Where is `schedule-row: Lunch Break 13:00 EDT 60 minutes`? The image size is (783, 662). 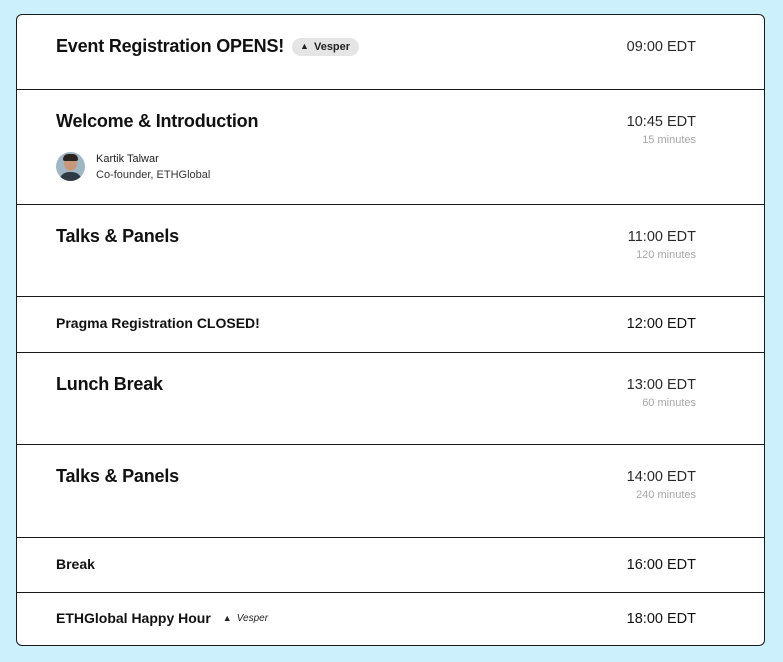
schedule-row: Lunch Break 13:00 EDT 60 minutes is located at coordinates (390, 399).